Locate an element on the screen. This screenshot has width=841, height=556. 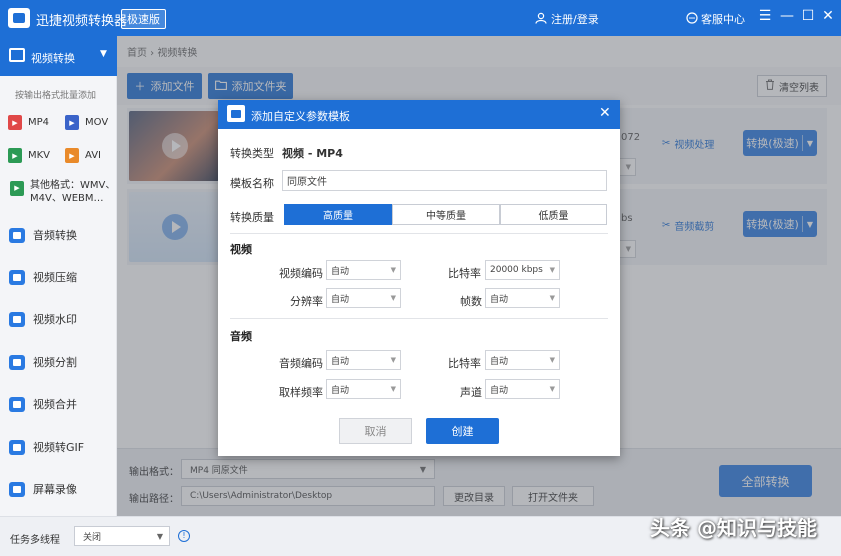
sidebar-item-video-compress: 视频压缩 is located at coordinates (58, 277).